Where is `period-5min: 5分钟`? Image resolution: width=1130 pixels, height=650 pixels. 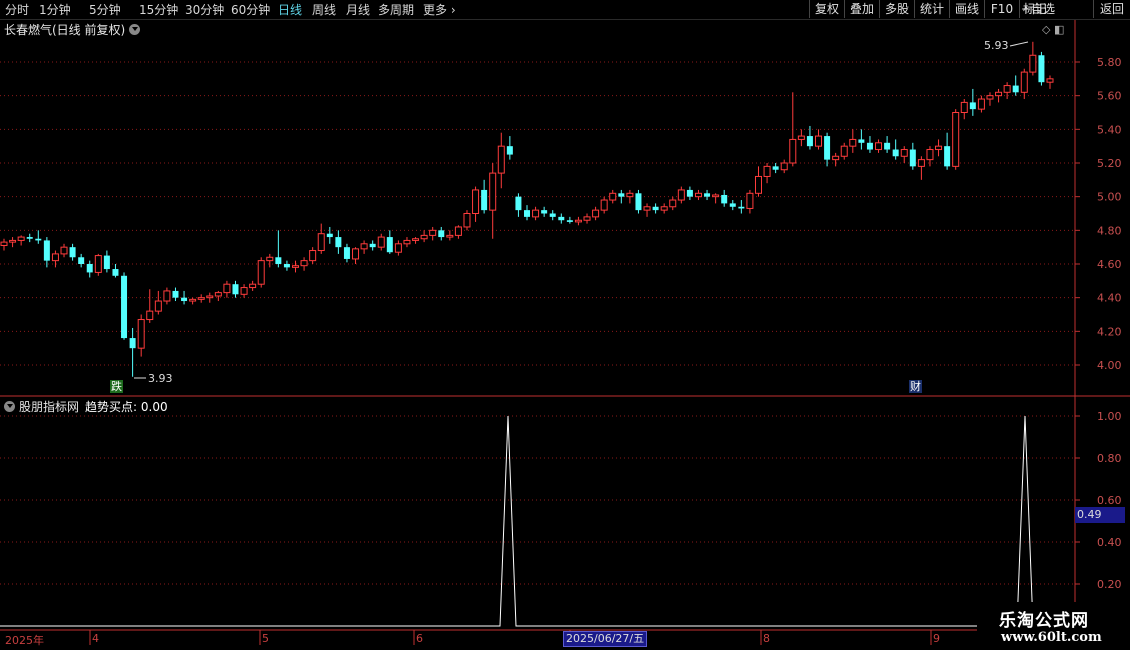 period-5min: 5分钟 is located at coordinates (105, 9).